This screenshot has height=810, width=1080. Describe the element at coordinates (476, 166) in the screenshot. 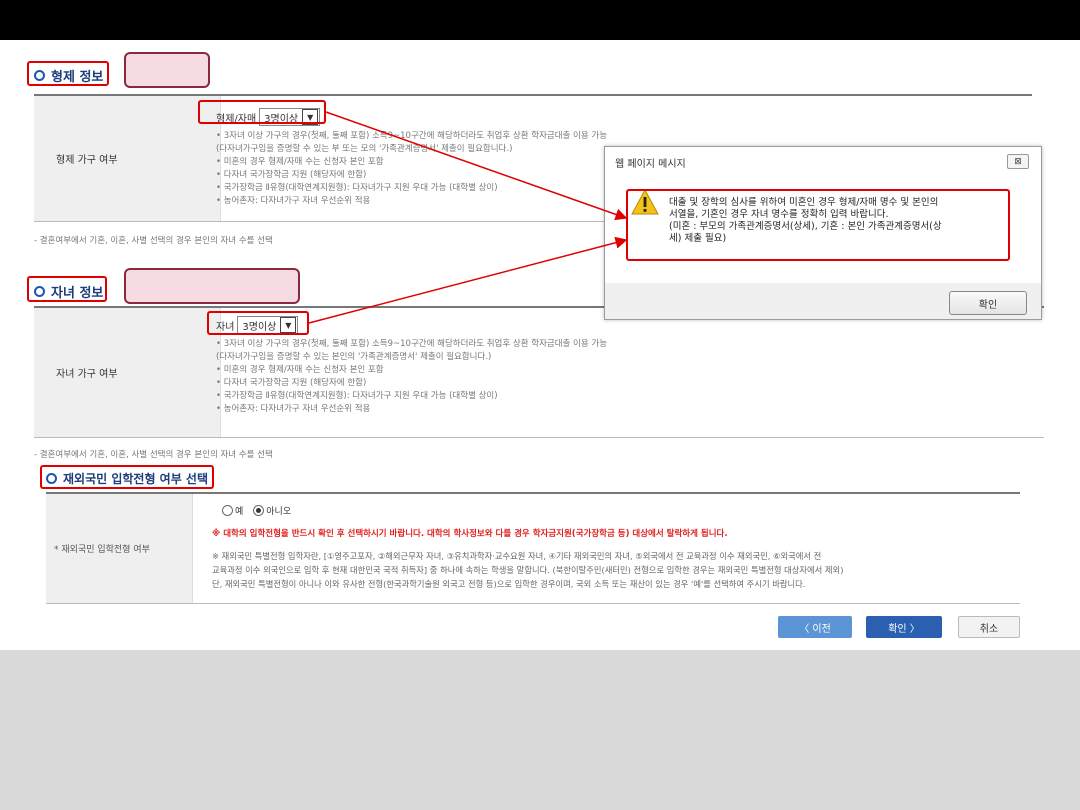

I see `arrow-sibling-to-dialog` at that location.